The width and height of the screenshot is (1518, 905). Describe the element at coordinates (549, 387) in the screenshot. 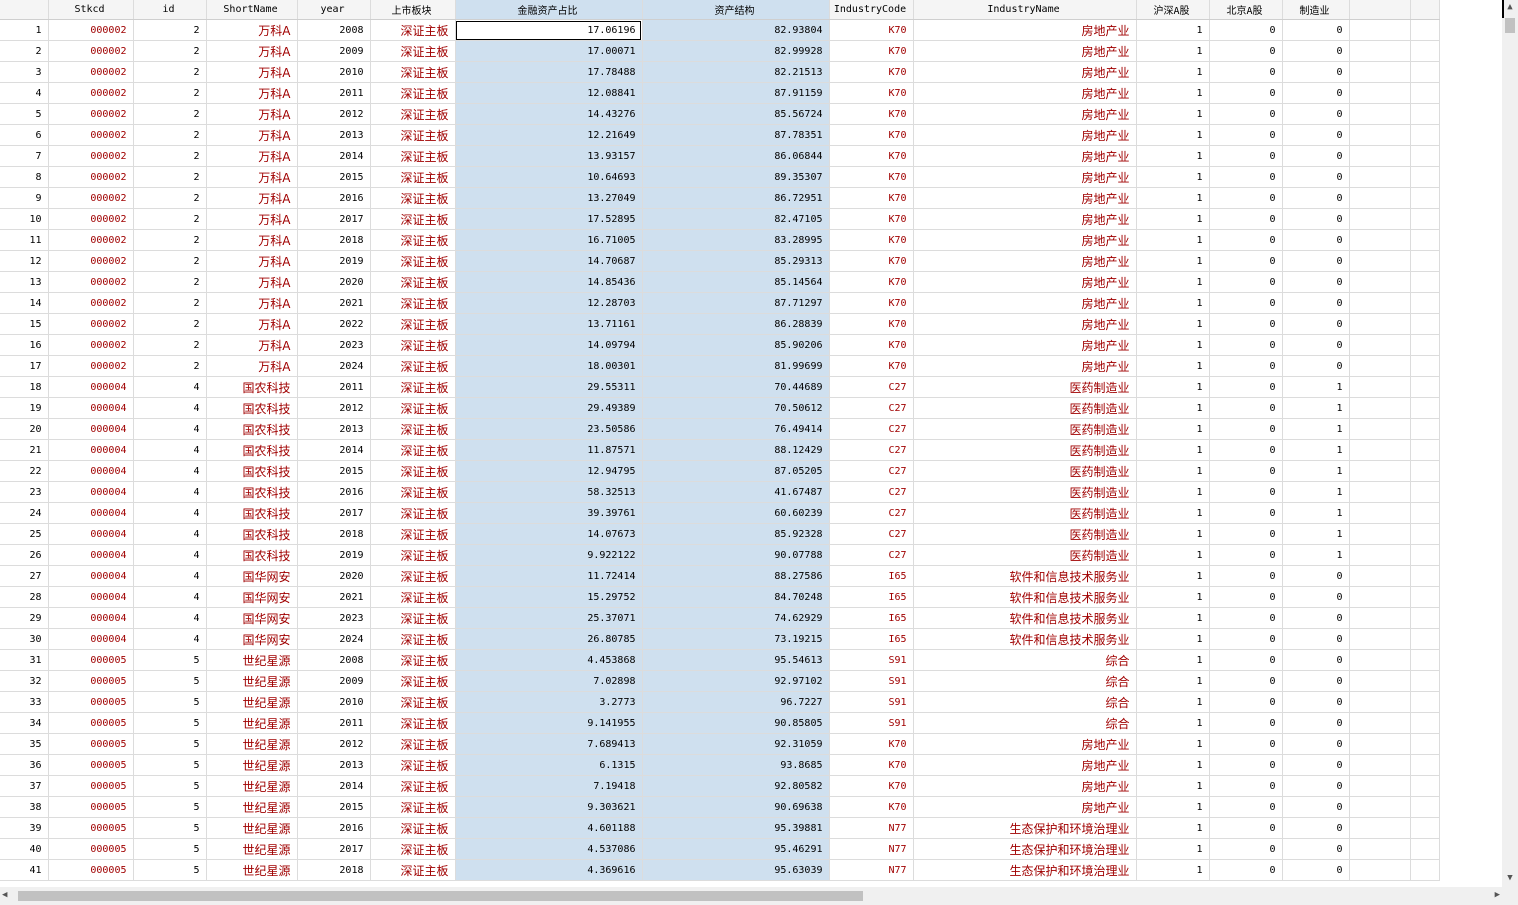

I see `cell-financial-asset-ratio: 29.55311` at that location.